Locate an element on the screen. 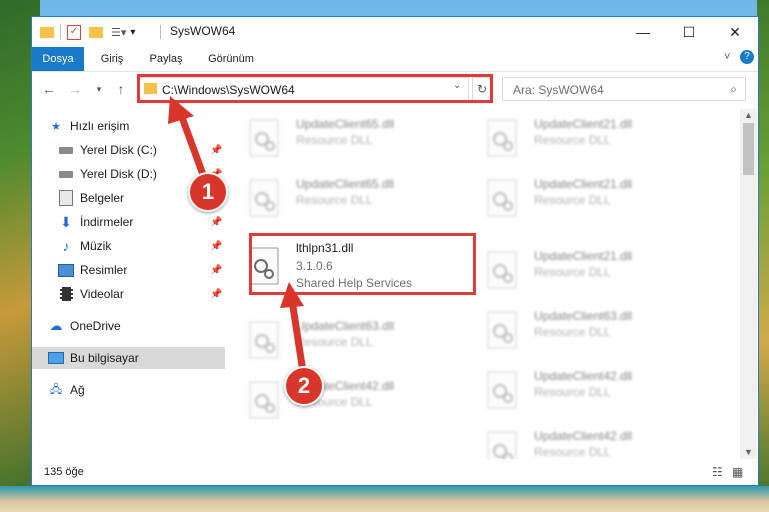 Image resolution: width=769 pixels, height=512 pixels. tutorial-annotations is located at coordinates (237, 236).